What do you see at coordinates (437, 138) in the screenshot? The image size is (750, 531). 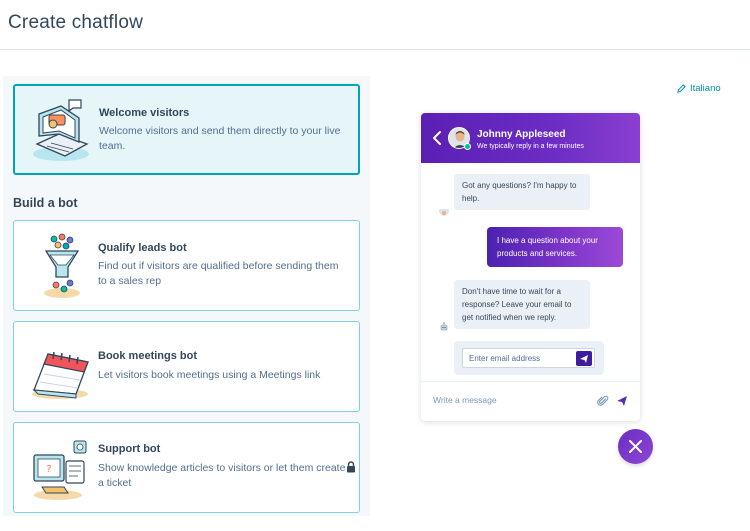 I see `back-arrow-icon` at bounding box center [437, 138].